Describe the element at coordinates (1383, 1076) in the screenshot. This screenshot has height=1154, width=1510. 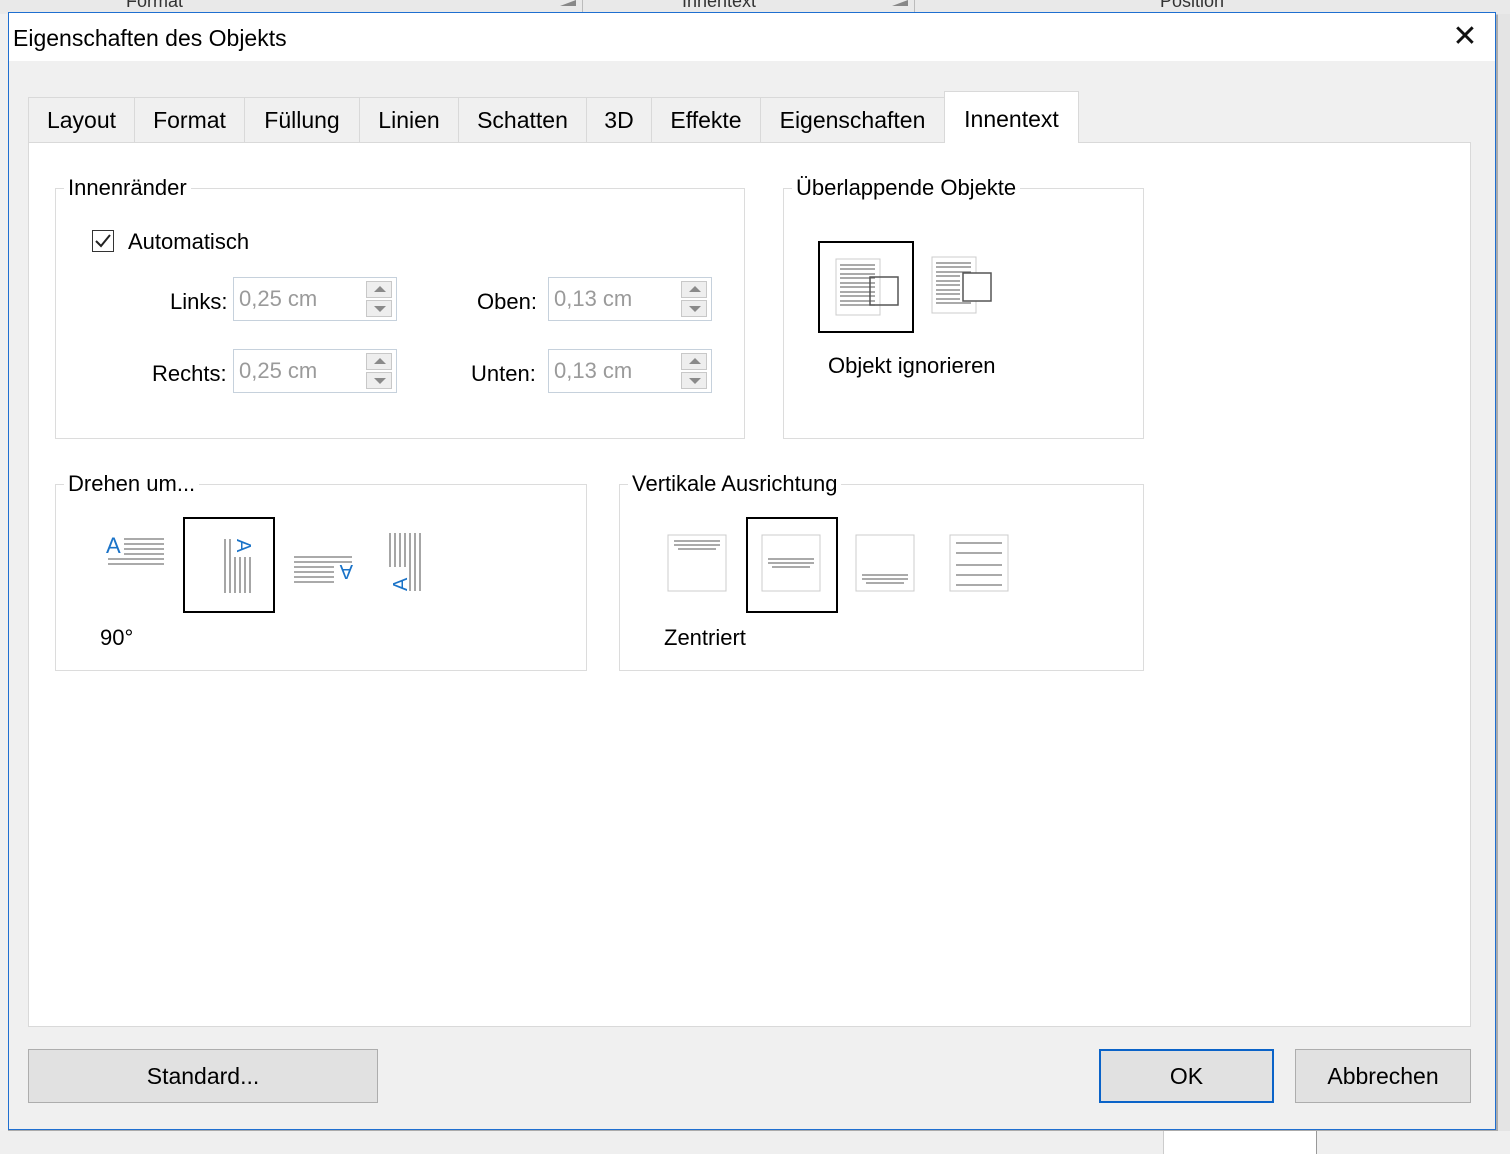
I see `cancel-button: Abbrechen` at that location.